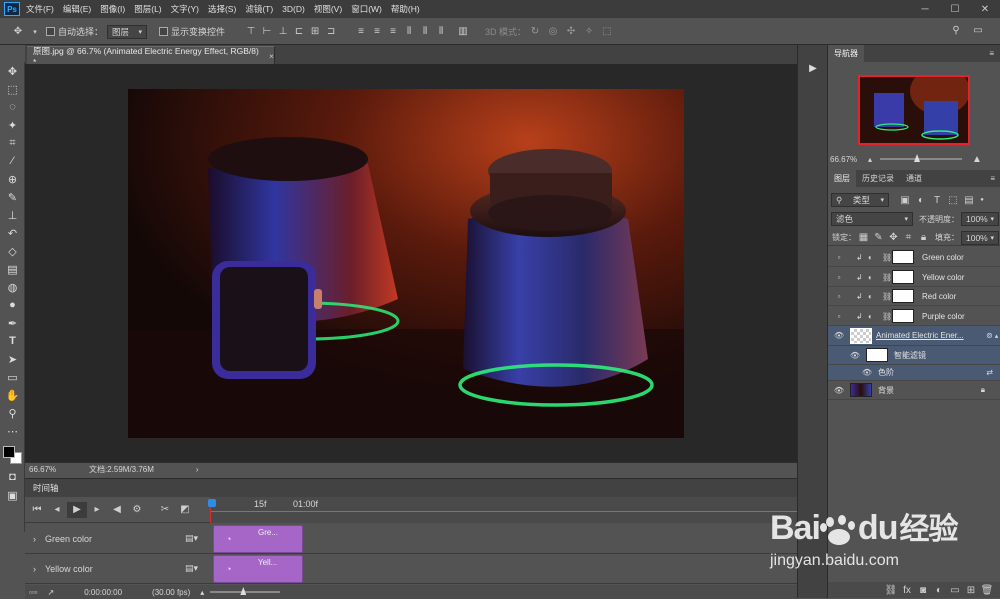 This screenshot has width=1000, height=599. Describe the element at coordinates (393, 31) in the screenshot. I see `distribute-bottom-icon: ≡` at that location.